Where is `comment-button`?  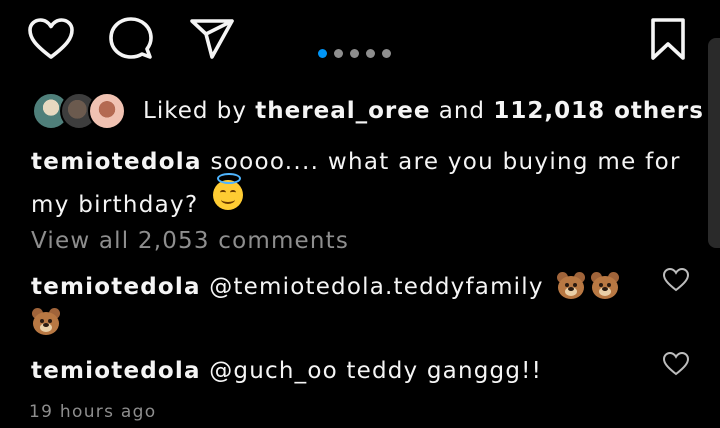 comment-button is located at coordinates (131, 39).